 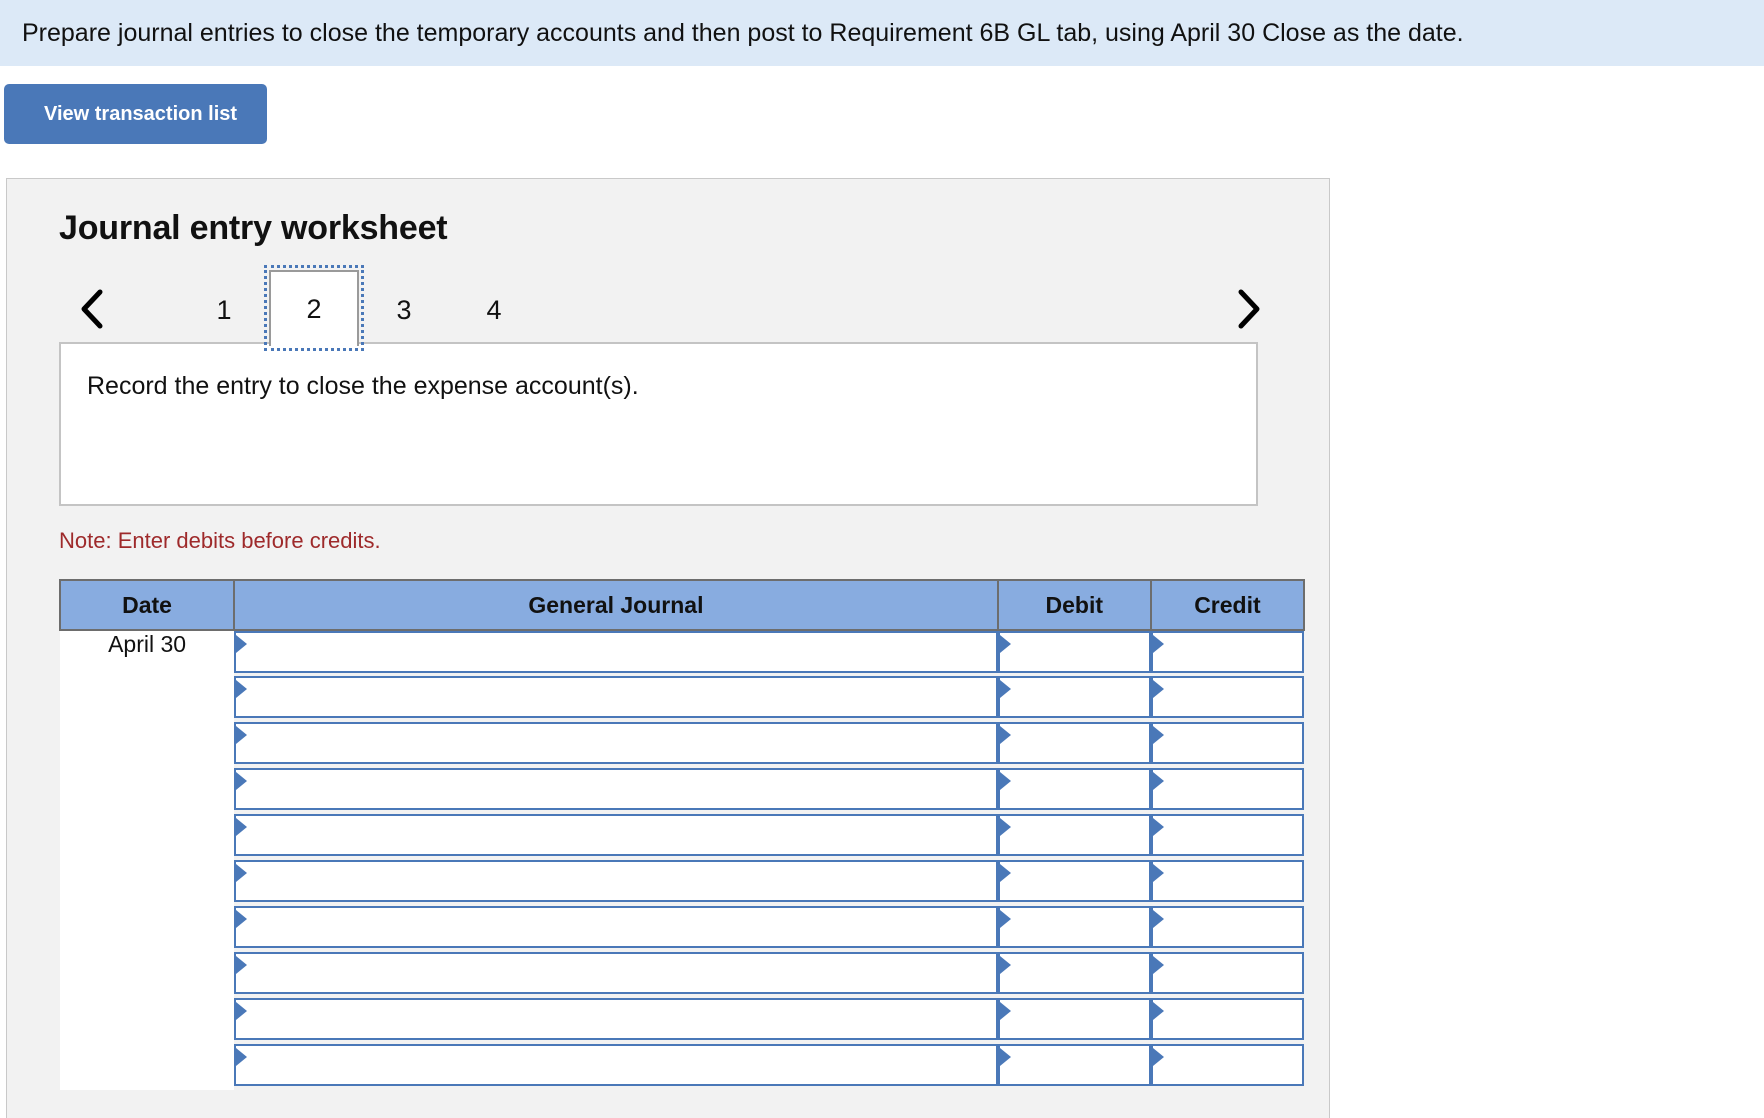 I want to click on table-row: April 30, so click(x=682, y=653).